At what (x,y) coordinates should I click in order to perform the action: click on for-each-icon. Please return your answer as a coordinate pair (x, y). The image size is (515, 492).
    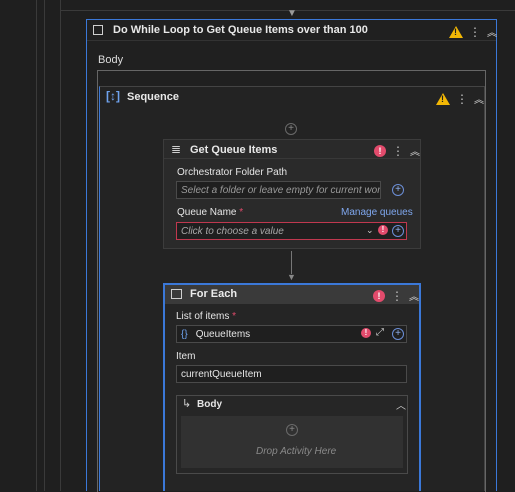
    Looking at the image, I should click on (176, 294).